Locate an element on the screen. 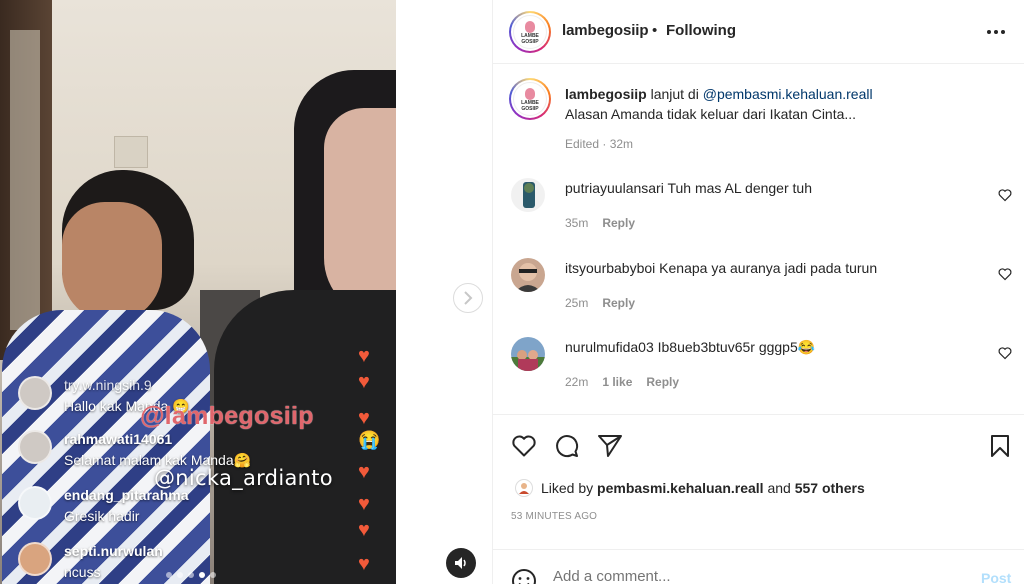  comment-username: putriayuulansari is located at coordinates (614, 188).